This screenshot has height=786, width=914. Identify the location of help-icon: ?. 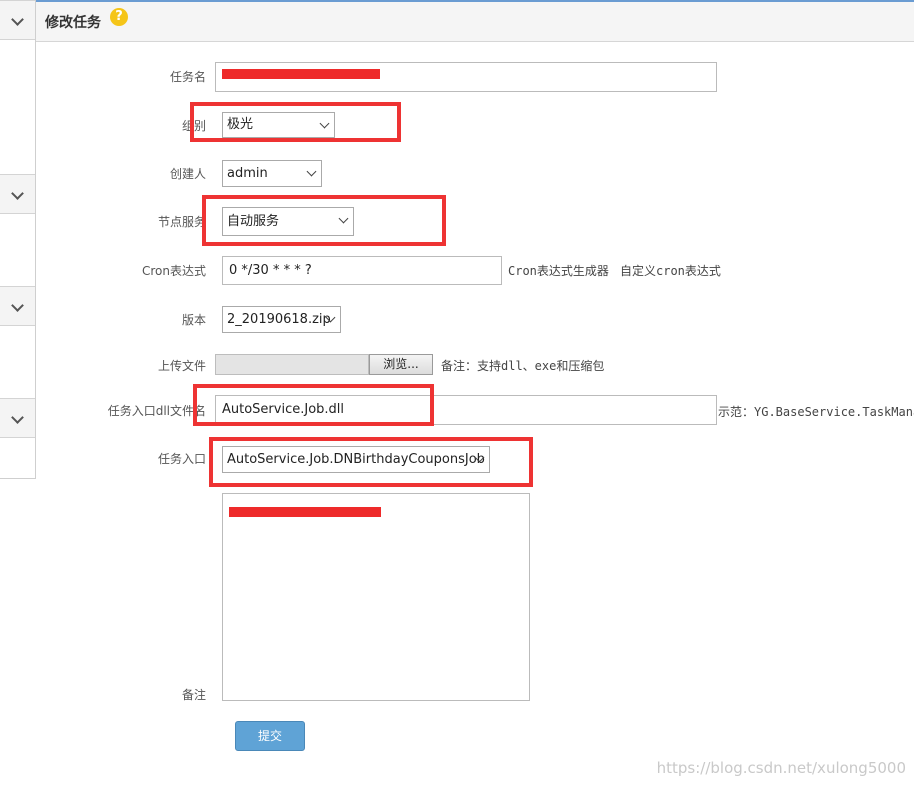
(119, 17).